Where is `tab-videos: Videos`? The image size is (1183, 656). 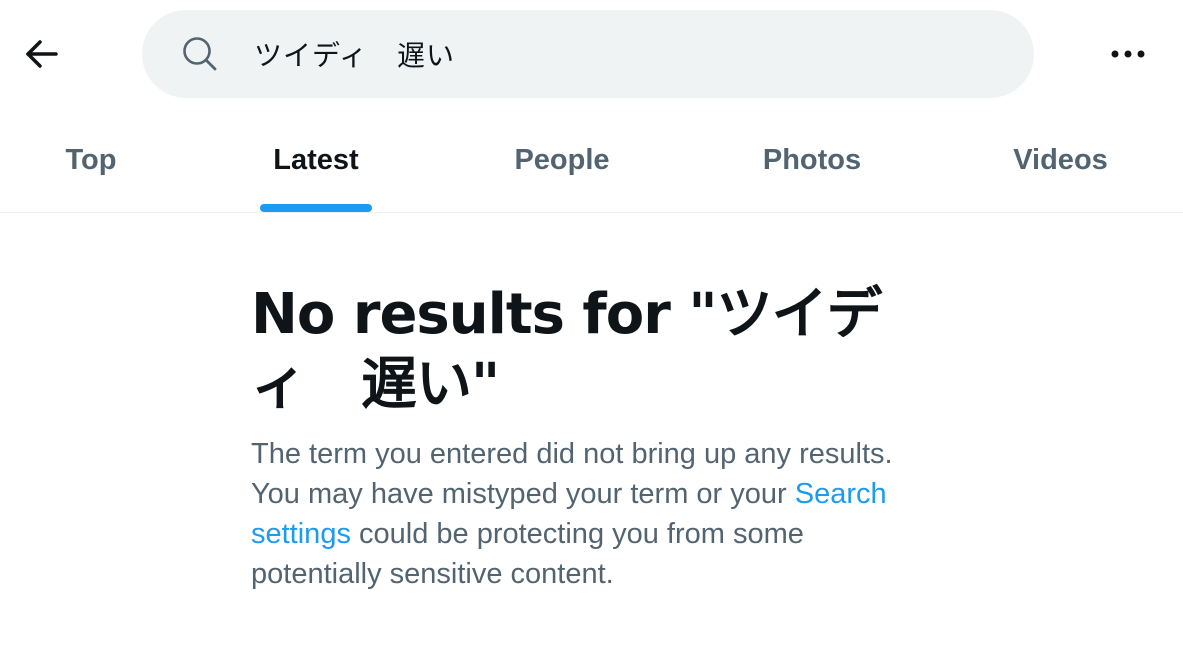 tab-videos: Videos is located at coordinates (1060, 160).